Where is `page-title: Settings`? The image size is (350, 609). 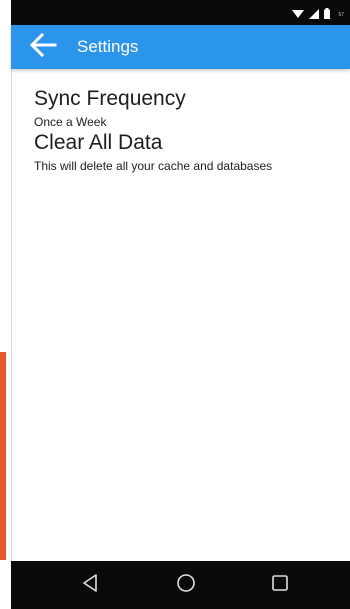
page-title: Settings is located at coordinates (108, 46).